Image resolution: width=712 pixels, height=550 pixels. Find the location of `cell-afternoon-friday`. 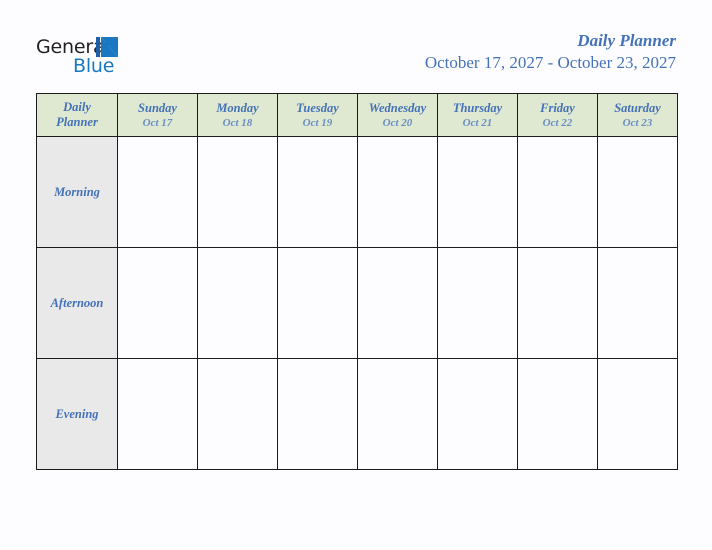

cell-afternoon-friday is located at coordinates (557, 303).